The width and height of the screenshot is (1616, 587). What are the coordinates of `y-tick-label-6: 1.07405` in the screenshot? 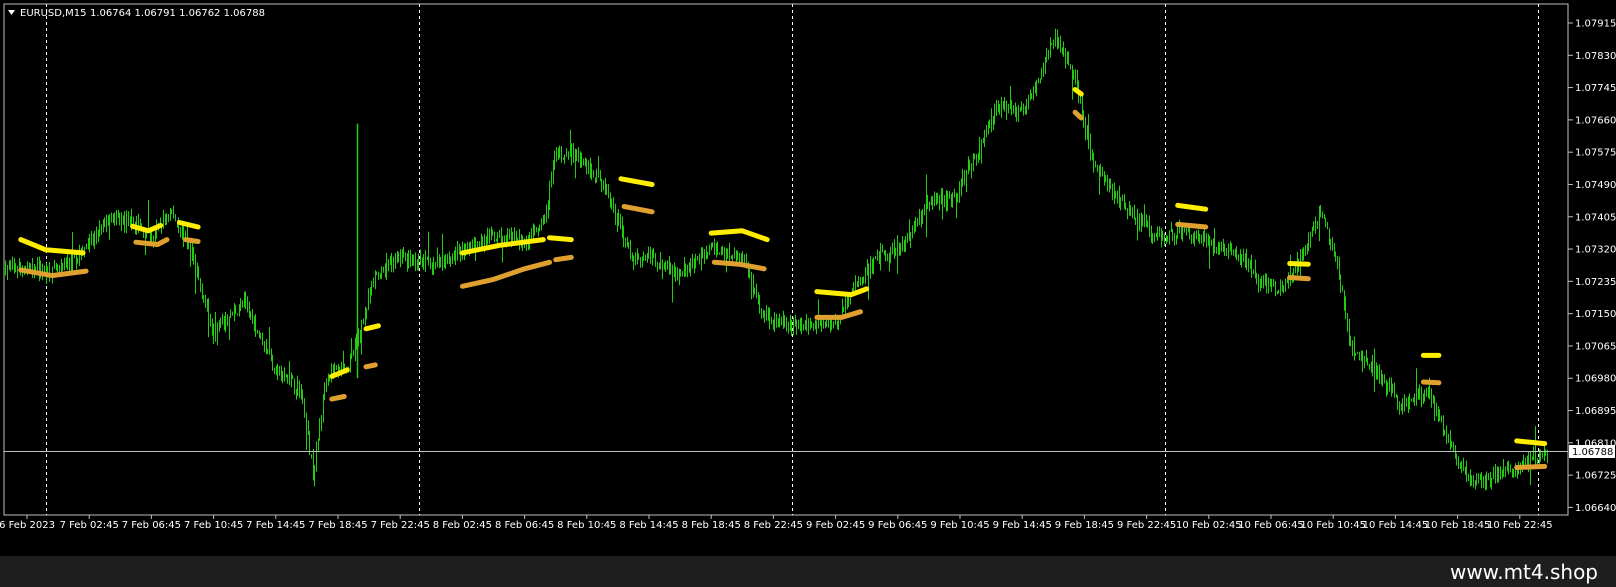 It's located at (1595, 217).